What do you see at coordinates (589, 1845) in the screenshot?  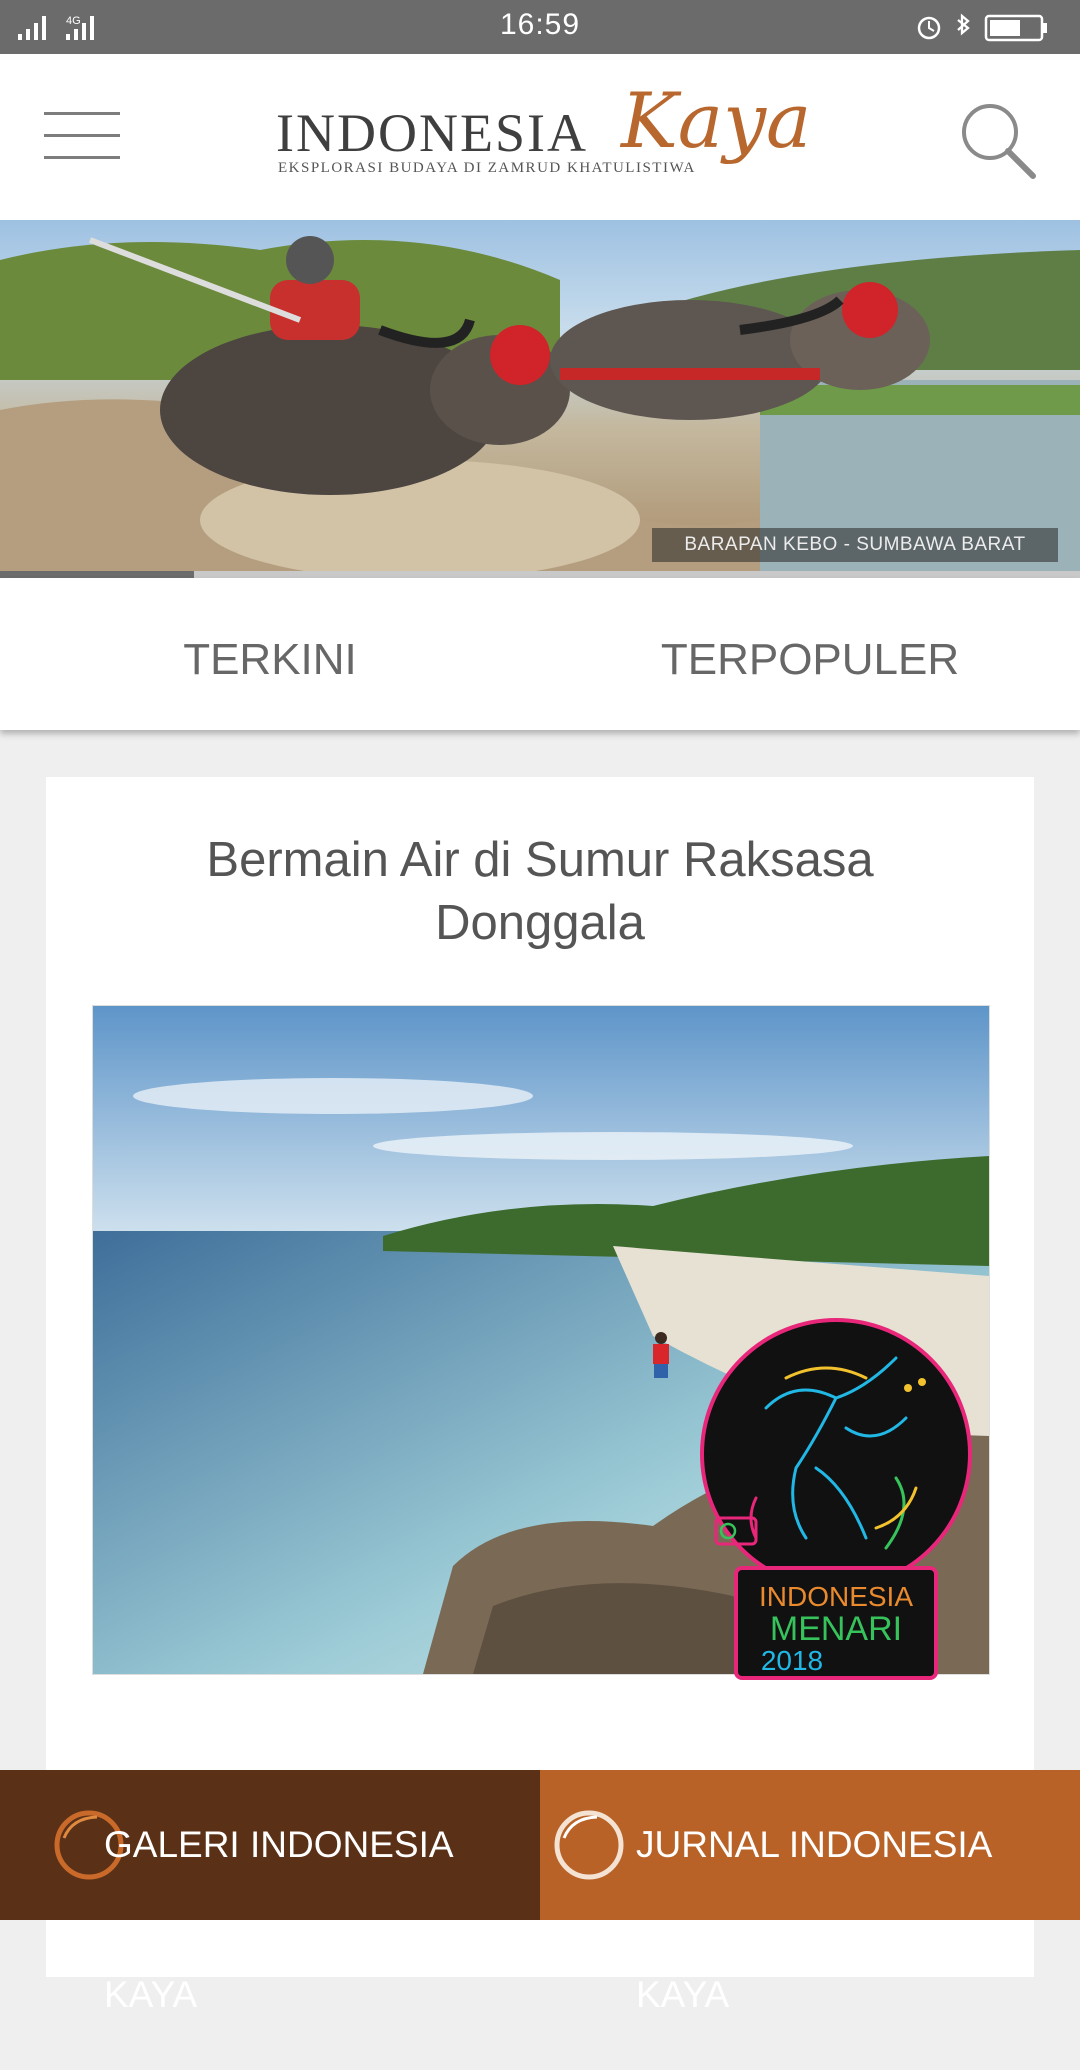 I see `jurnal-ring-icon` at bounding box center [589, 1845].